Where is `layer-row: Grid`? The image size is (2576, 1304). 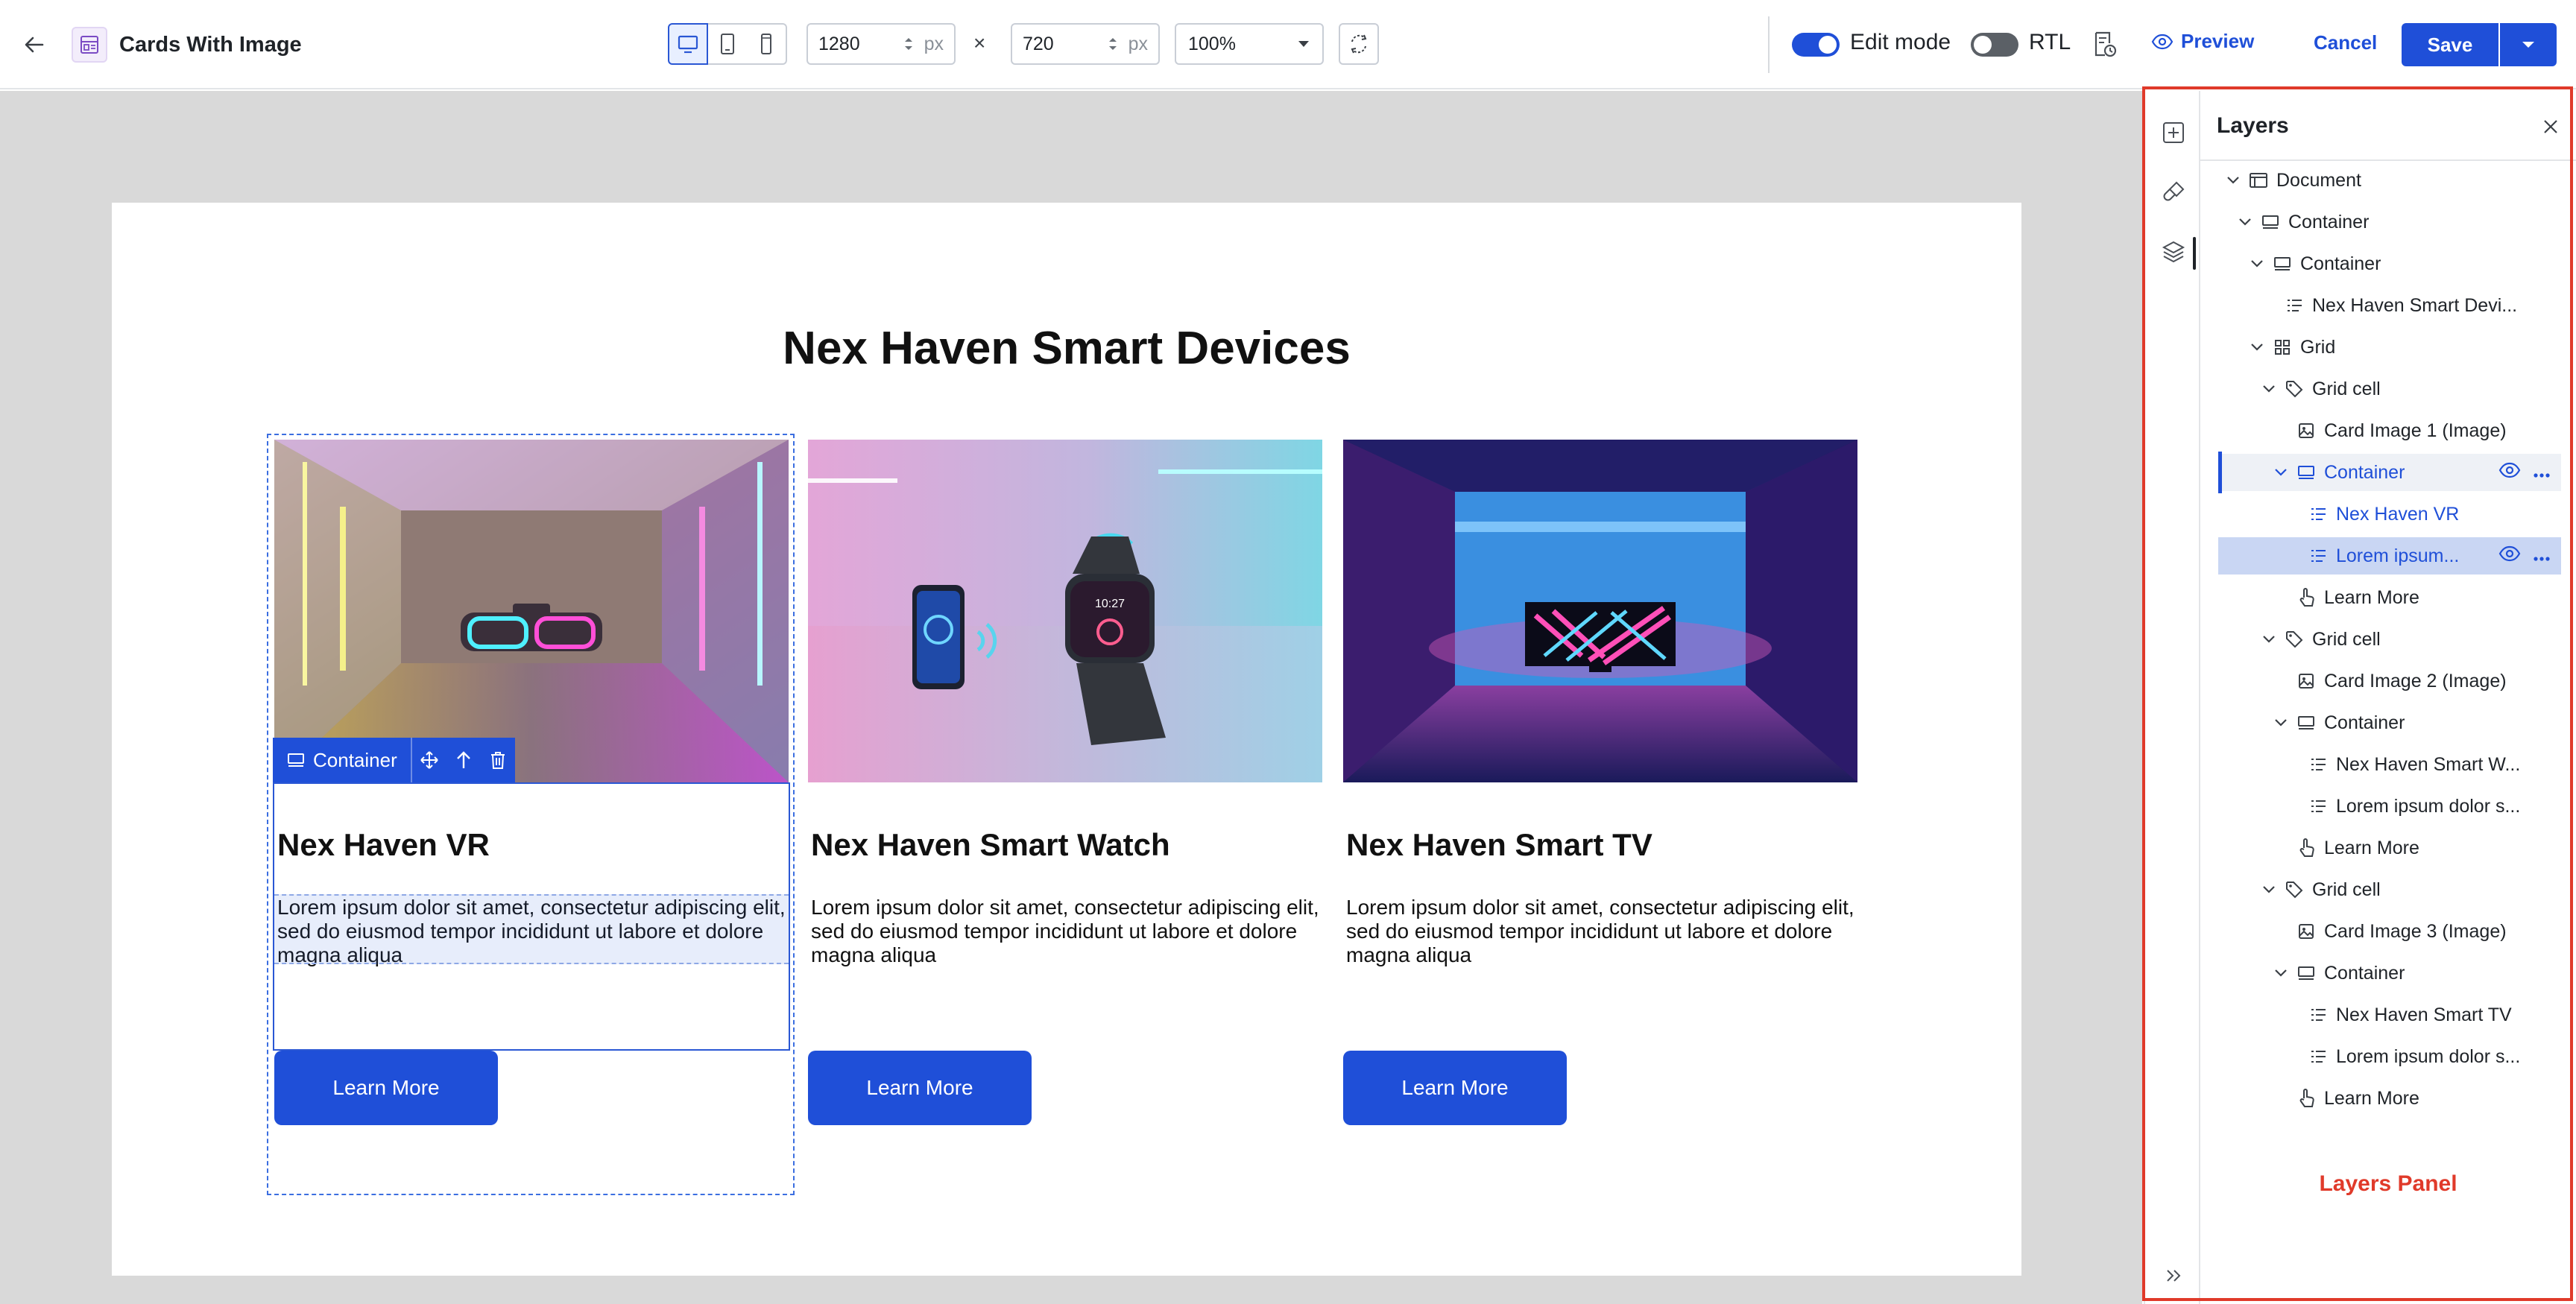 layer-row: Grid is located at coordinates (2389, 347).